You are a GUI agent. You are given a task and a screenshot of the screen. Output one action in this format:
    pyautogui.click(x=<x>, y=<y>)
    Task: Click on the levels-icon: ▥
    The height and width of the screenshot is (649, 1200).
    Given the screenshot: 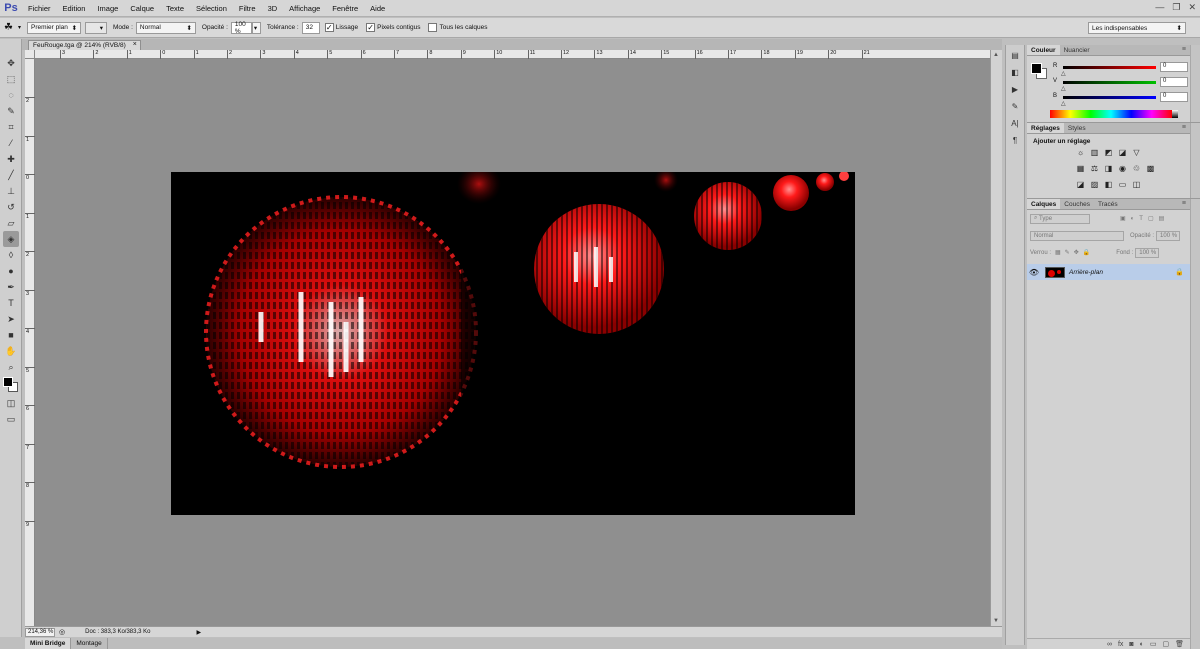 What is the action you would take?
    pyautogui.click(x=1094, y=152)
    